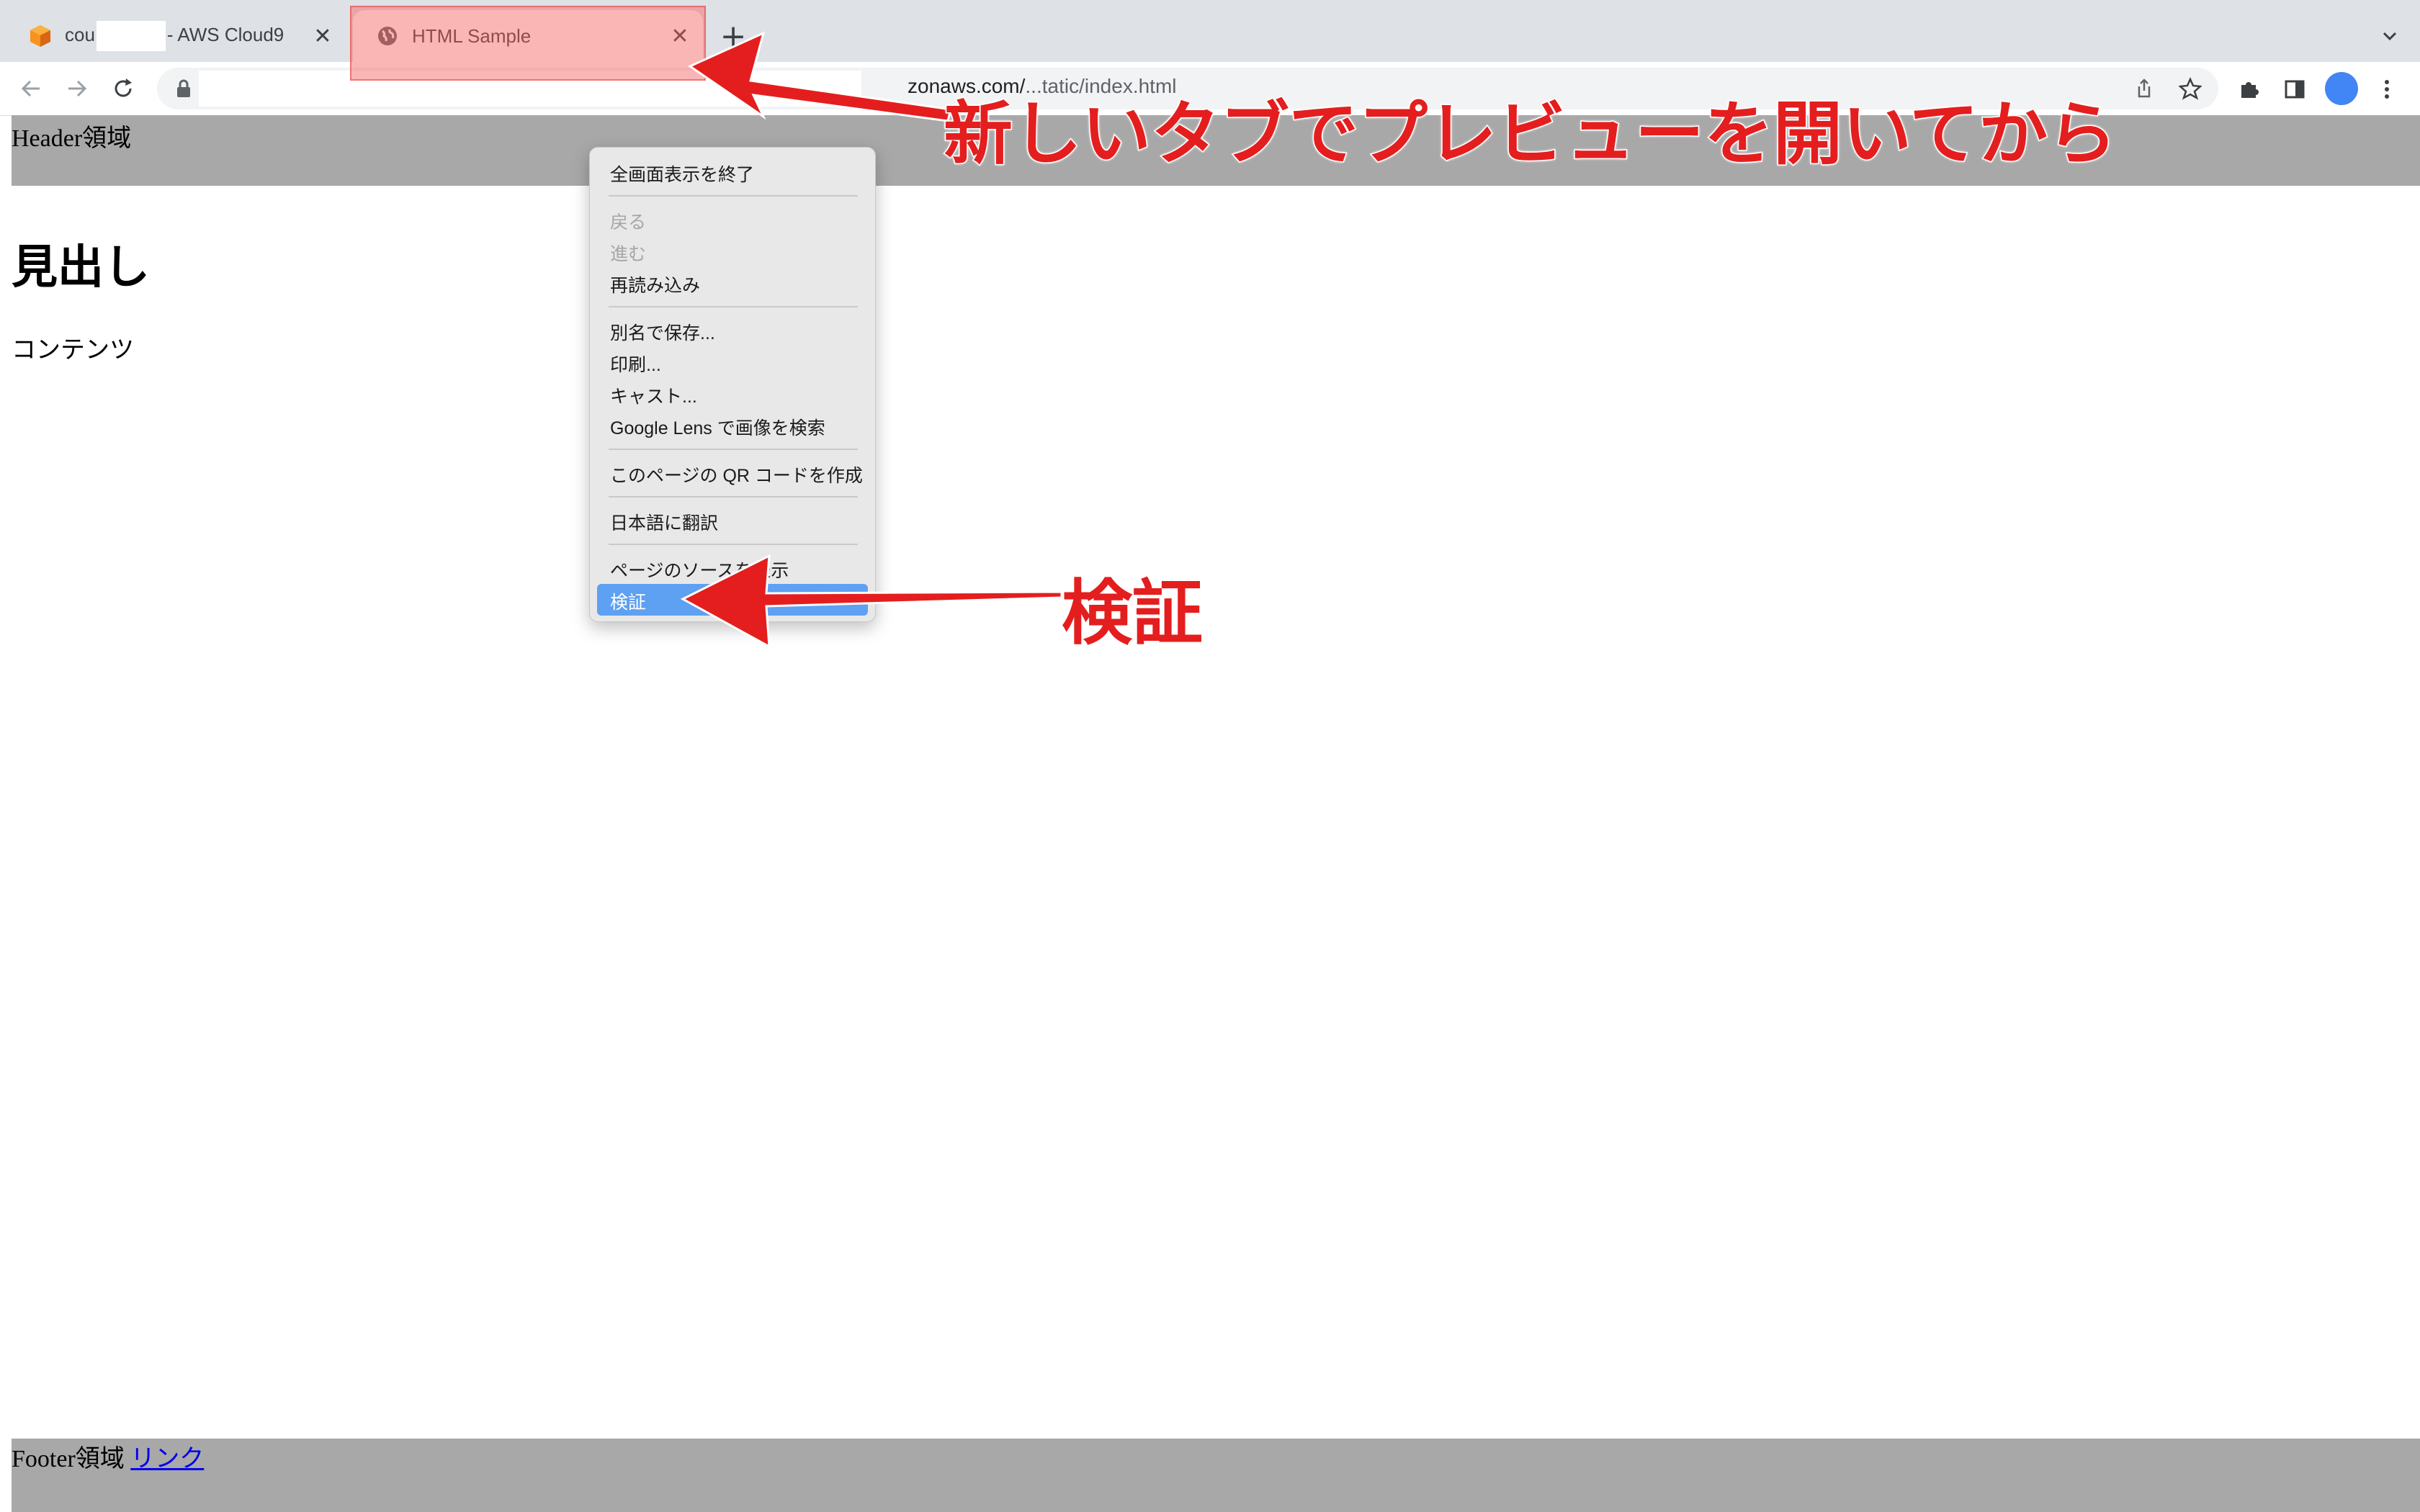 The height and width of the screenshot is (1512, 2420). What do you see at coordinates (174, 36) in the screenshot?
I see `tab-label: cou - AWS Cloud9` at bounding box center [174, 36].